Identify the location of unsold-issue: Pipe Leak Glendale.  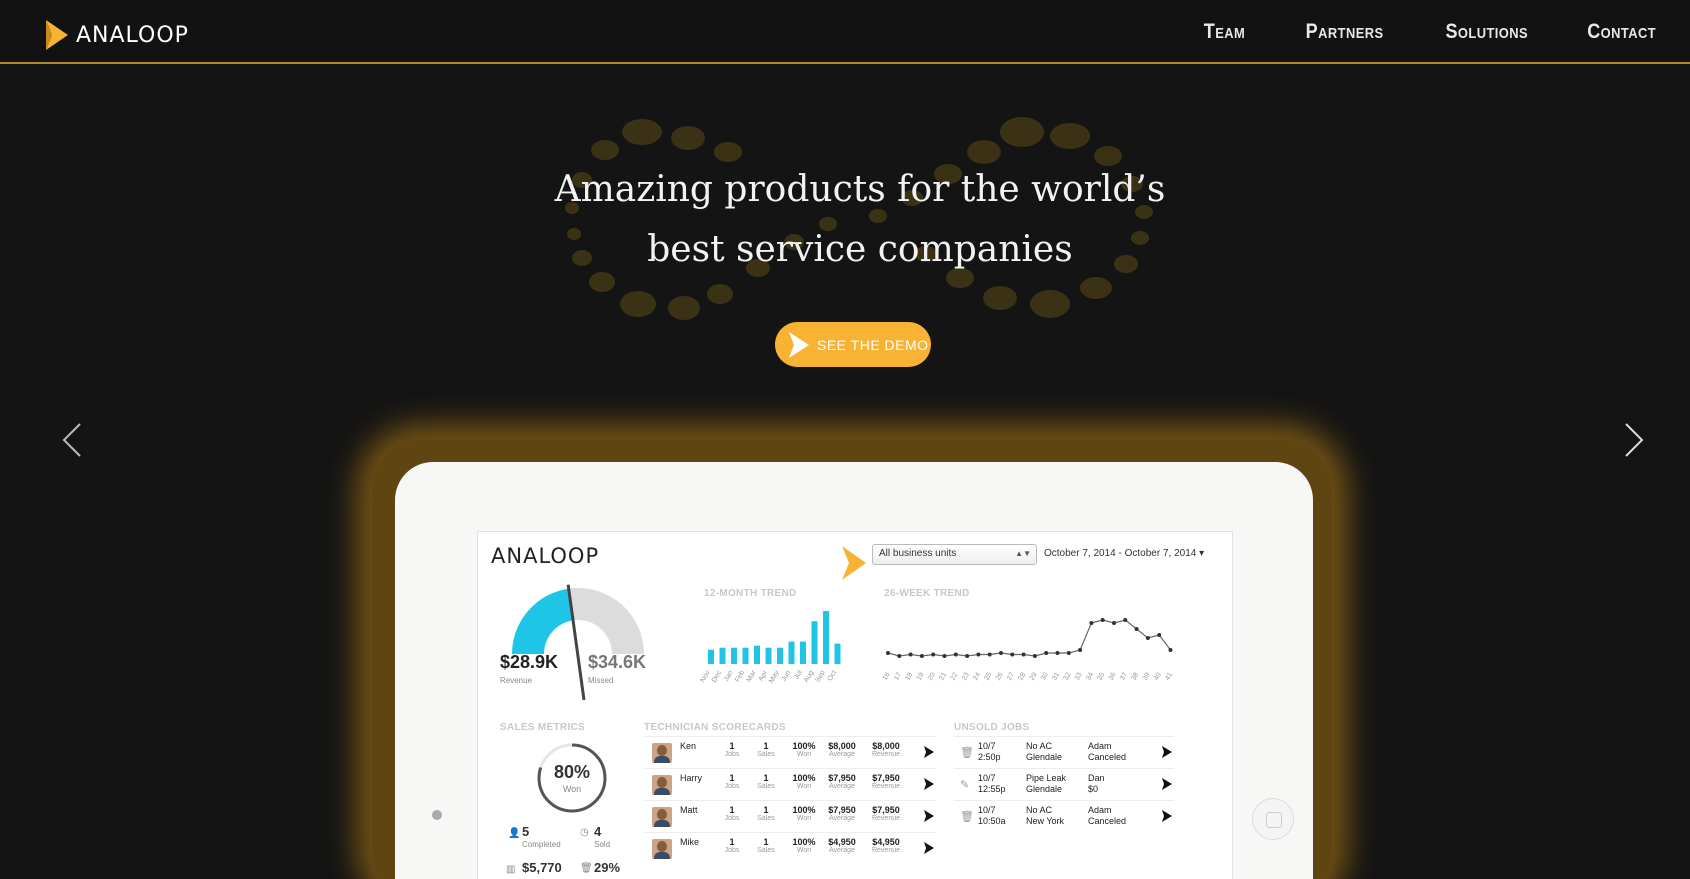
(1046, 784).